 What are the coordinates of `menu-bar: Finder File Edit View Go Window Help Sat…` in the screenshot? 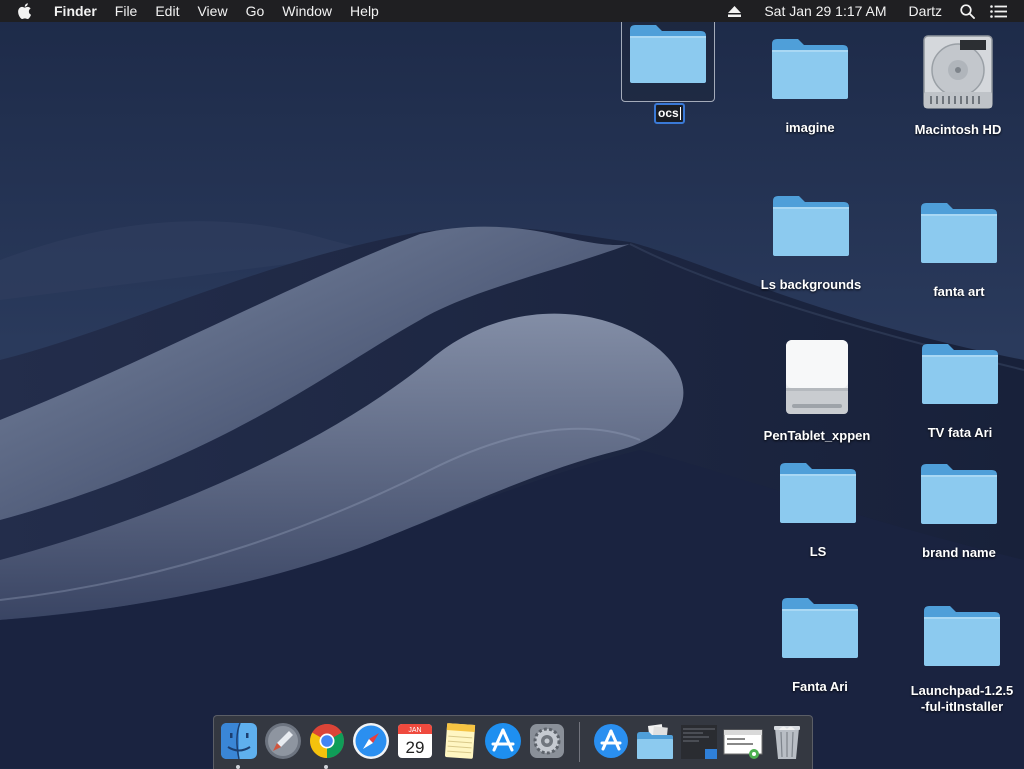 It's located at (512, 11).